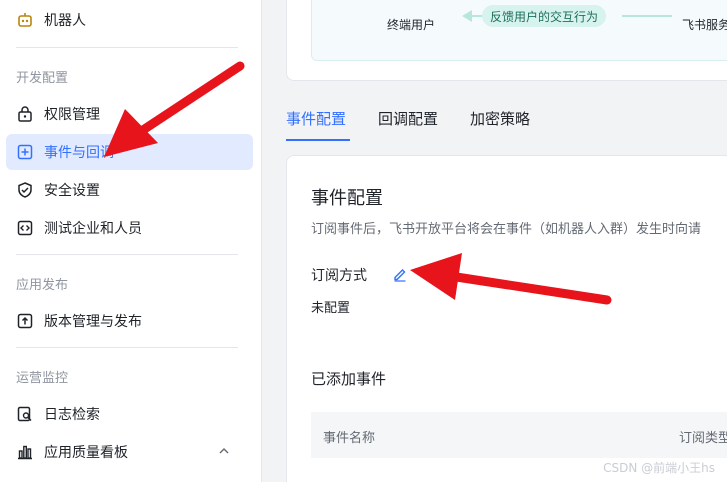  What do you see at coordinates (408, 123) in the screenshot?
I see `tab-callback-config: 回调配置` at bounding box center [408, 123].